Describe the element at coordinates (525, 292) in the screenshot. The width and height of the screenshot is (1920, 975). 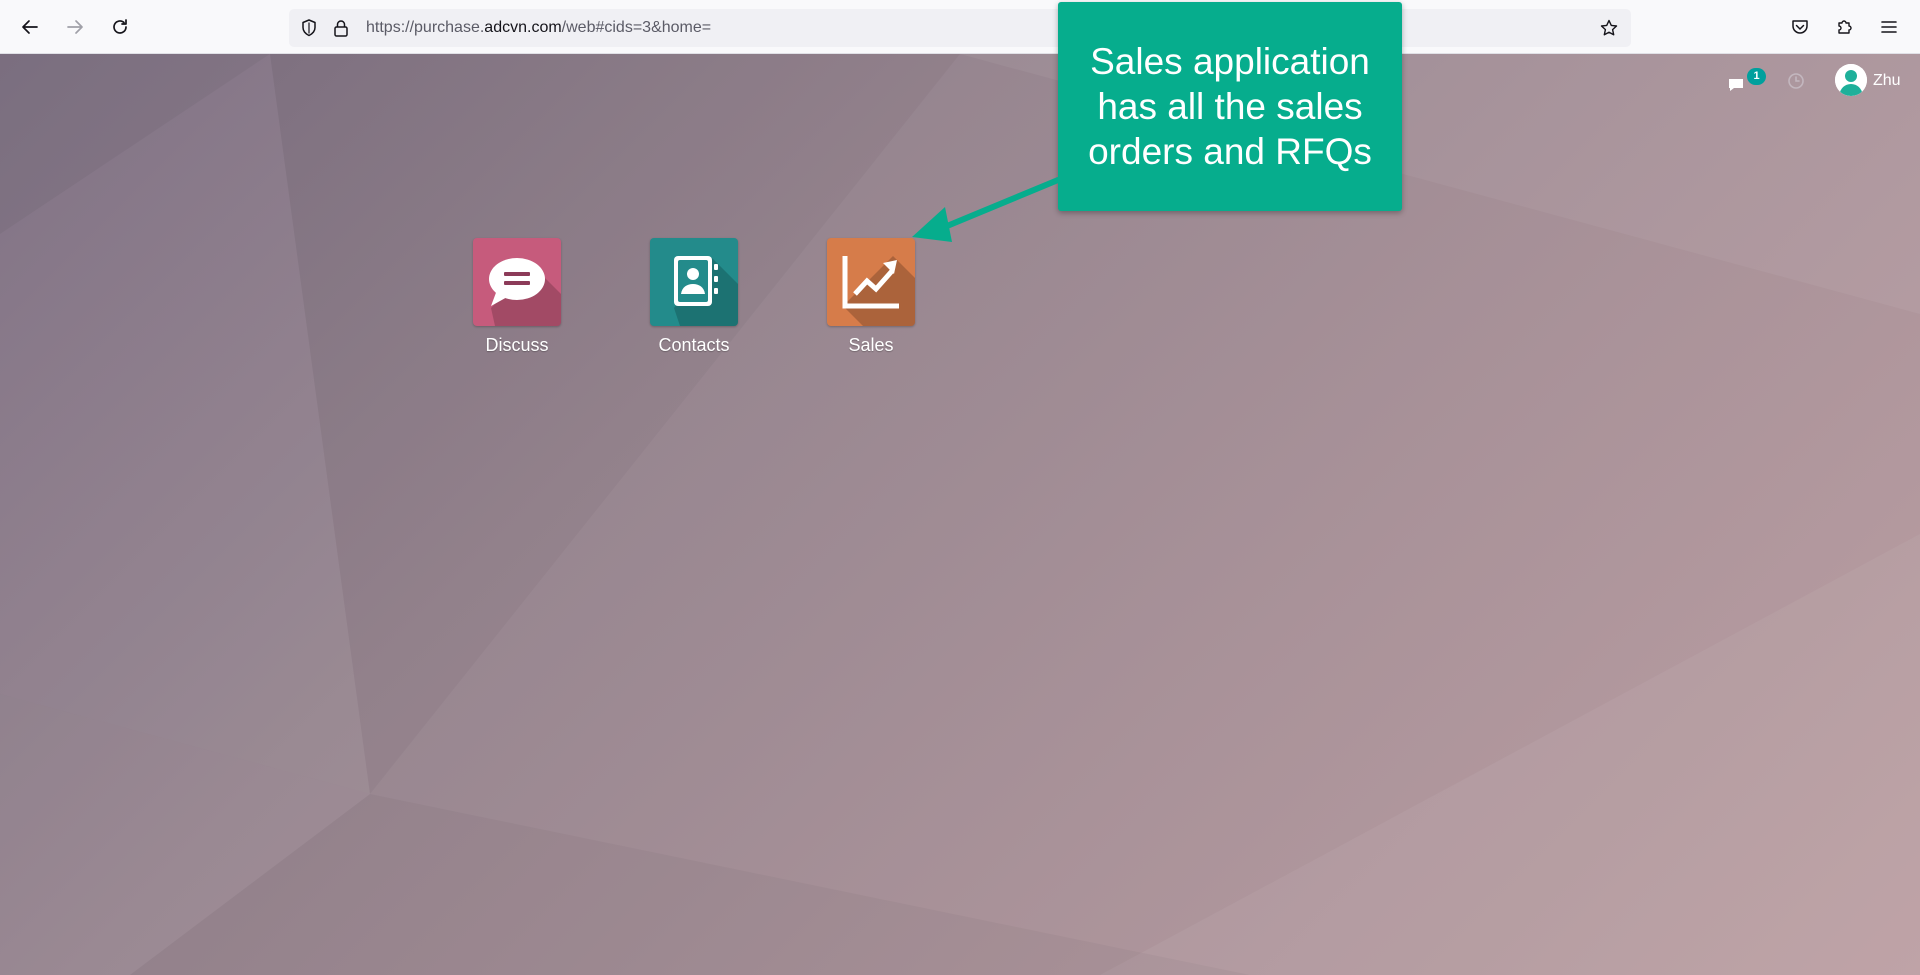
I see `chat-bubble-icon` at that location.